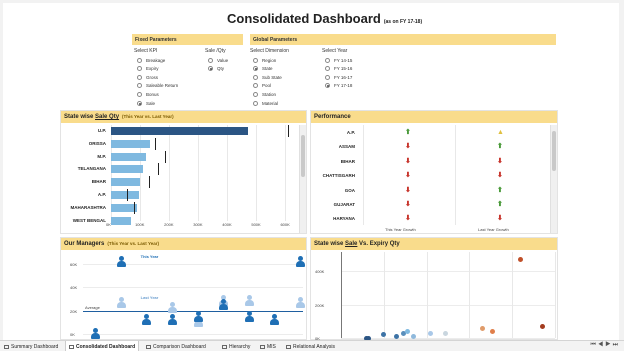 This screenshot has height=351, width=624. Describe the element at coordinates (285, 224) in the screenshot. I see `state-axis-tick: 600K` at that location.